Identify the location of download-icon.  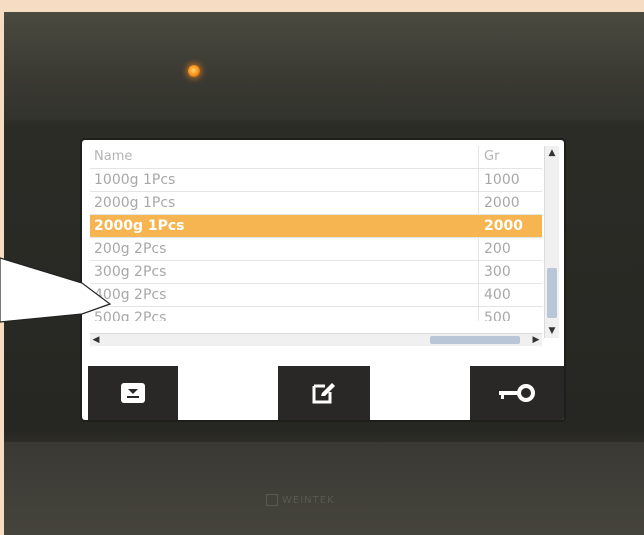
(133, 393).